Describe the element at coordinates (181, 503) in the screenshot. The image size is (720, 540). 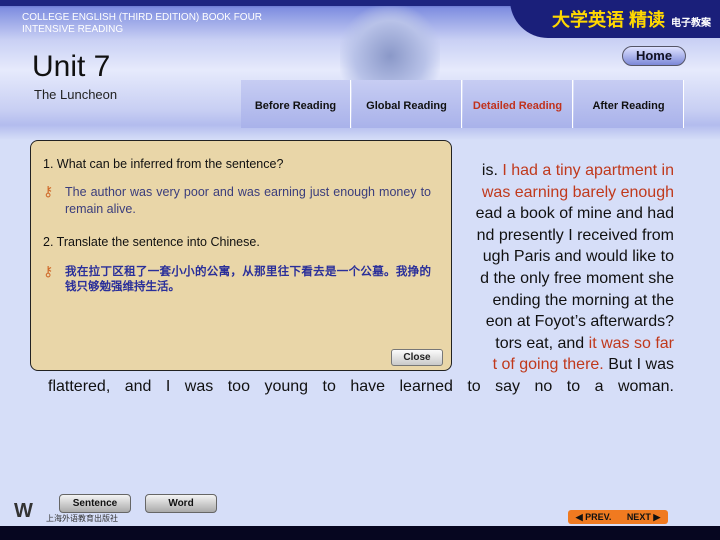
I see `word-button: Word` at that location.